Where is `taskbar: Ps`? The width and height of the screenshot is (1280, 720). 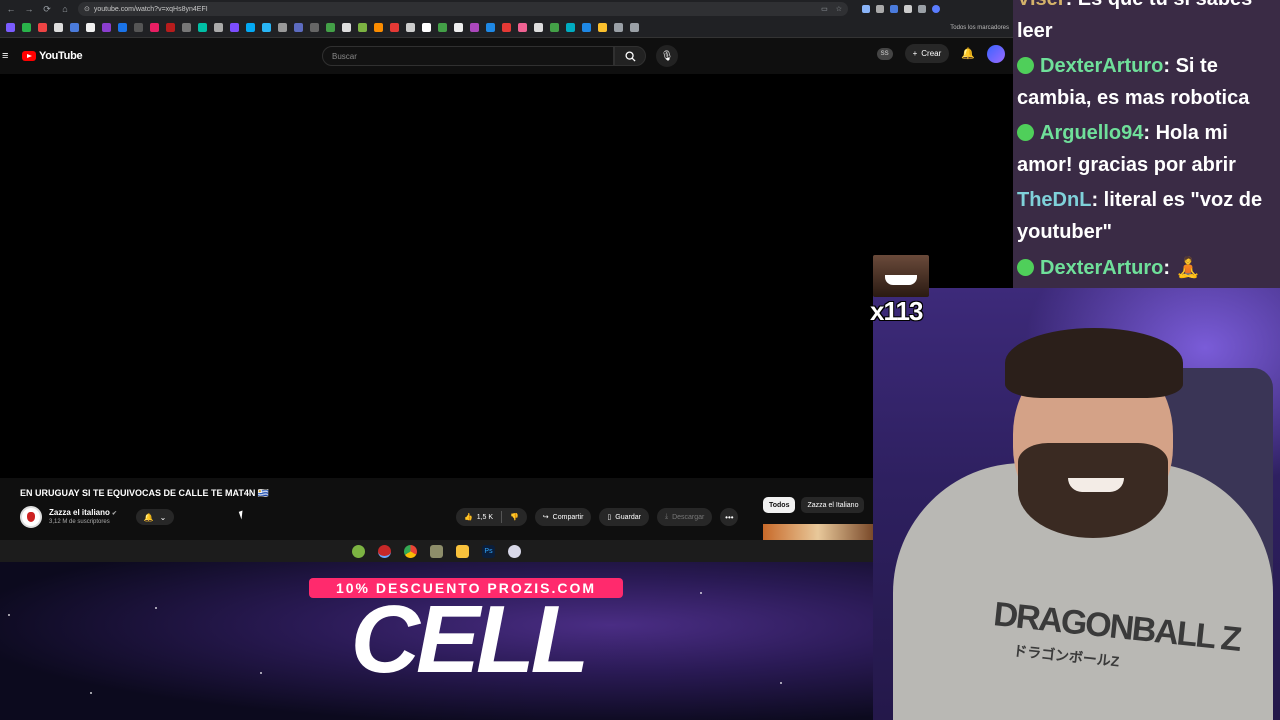
taskbar: Ps is located at coordinates (436, 551).